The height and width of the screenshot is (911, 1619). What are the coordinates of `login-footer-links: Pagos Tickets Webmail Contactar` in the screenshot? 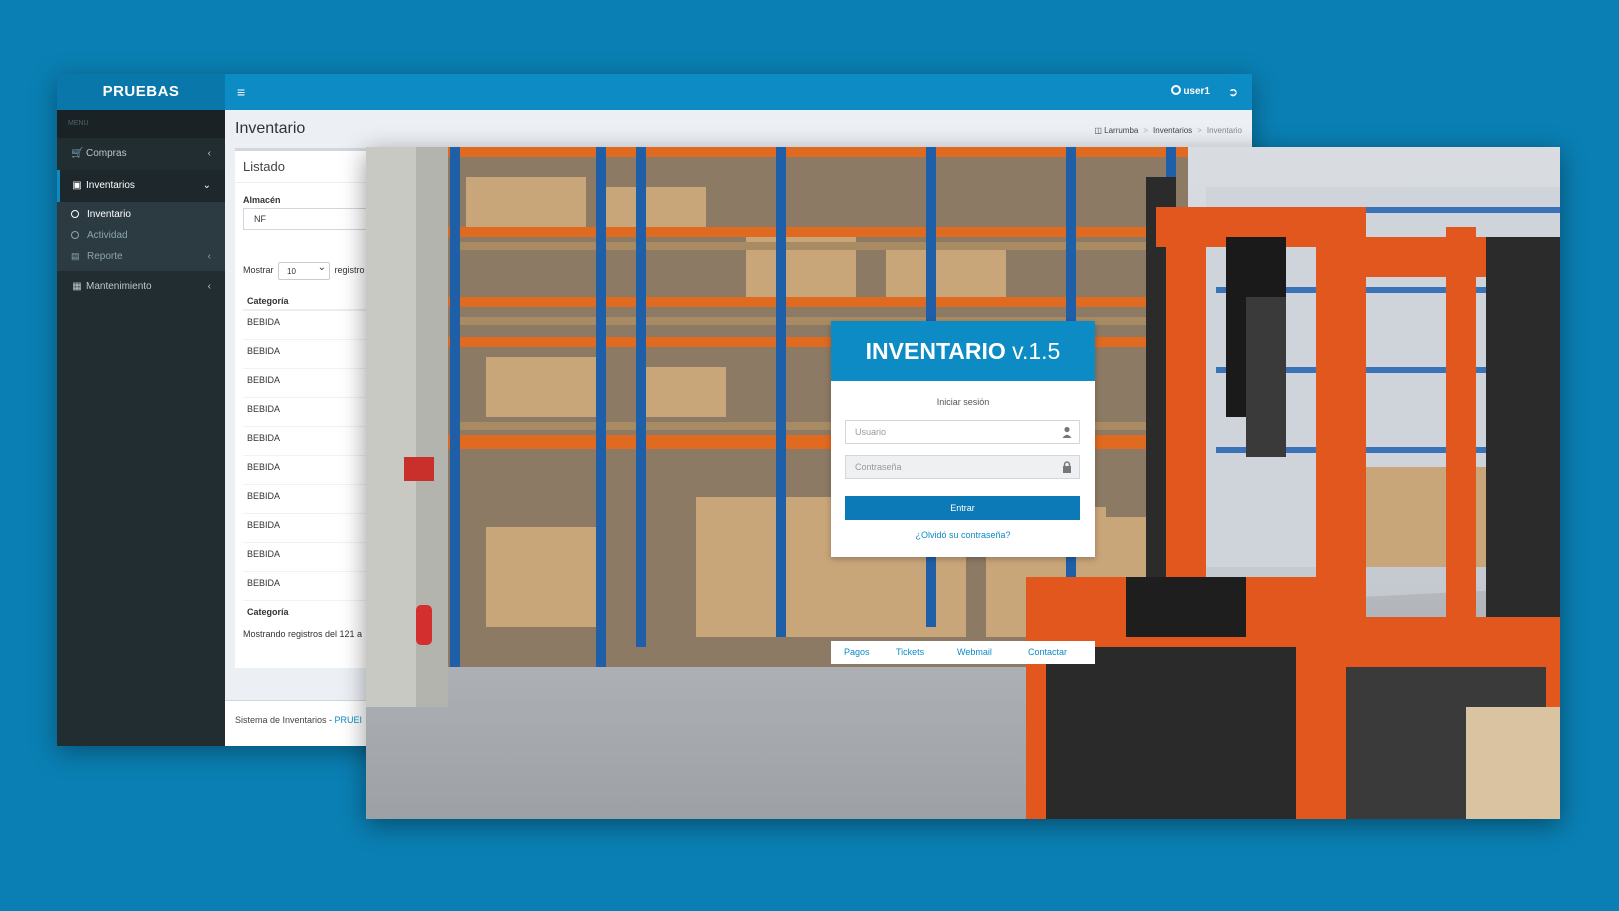 It's located at (963, 652).